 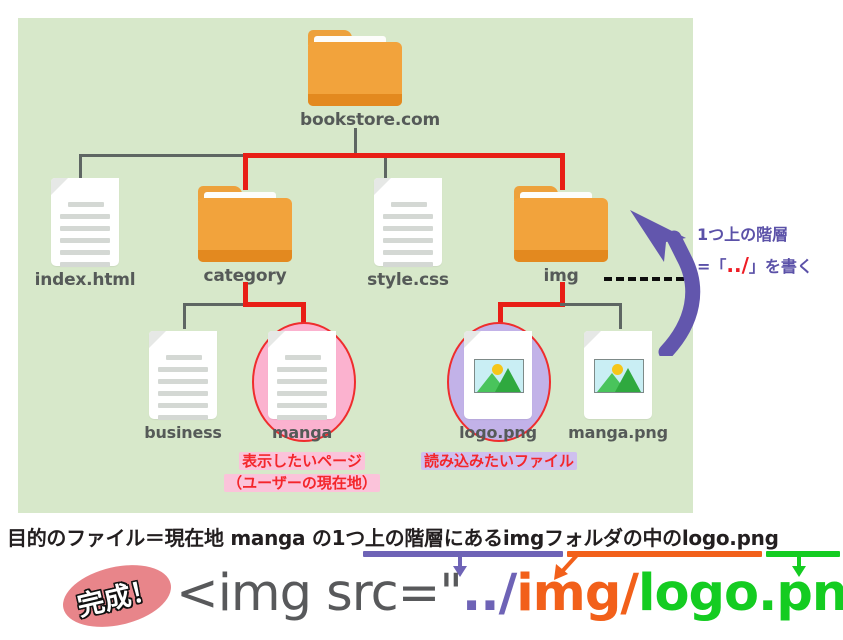 I want to click on caption-logo: 読み込みたいファイル, so click(x=499, y=461).